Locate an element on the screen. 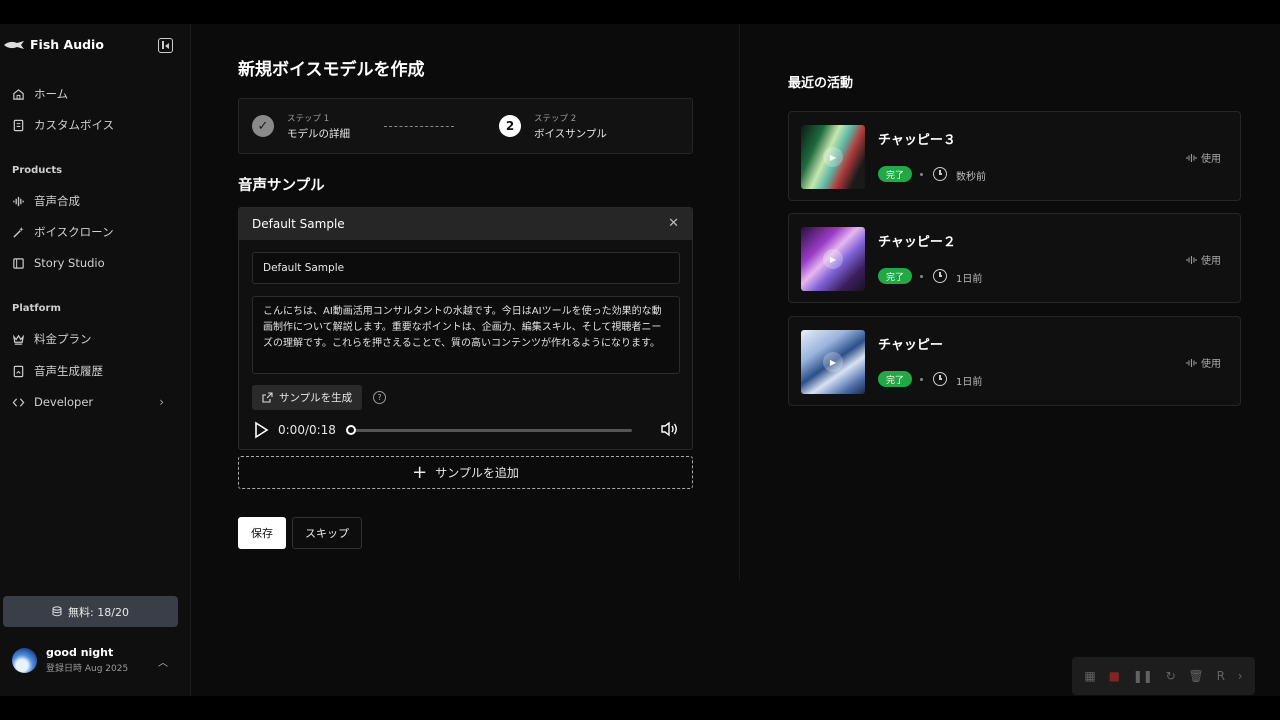 Image resolution: width=1280 pixels, height=720 pixels. sidebar-item-custom-voice: カスタムボイス is located at coordinates (63, 125).